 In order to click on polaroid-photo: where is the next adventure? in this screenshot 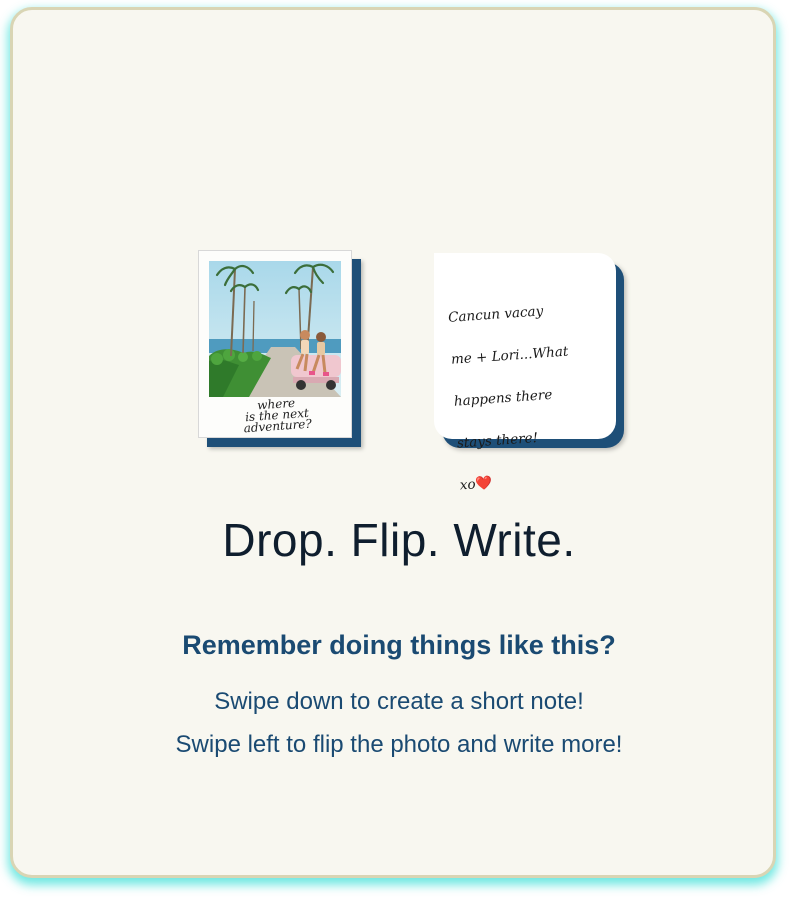, I will do `click(275, 344)`.